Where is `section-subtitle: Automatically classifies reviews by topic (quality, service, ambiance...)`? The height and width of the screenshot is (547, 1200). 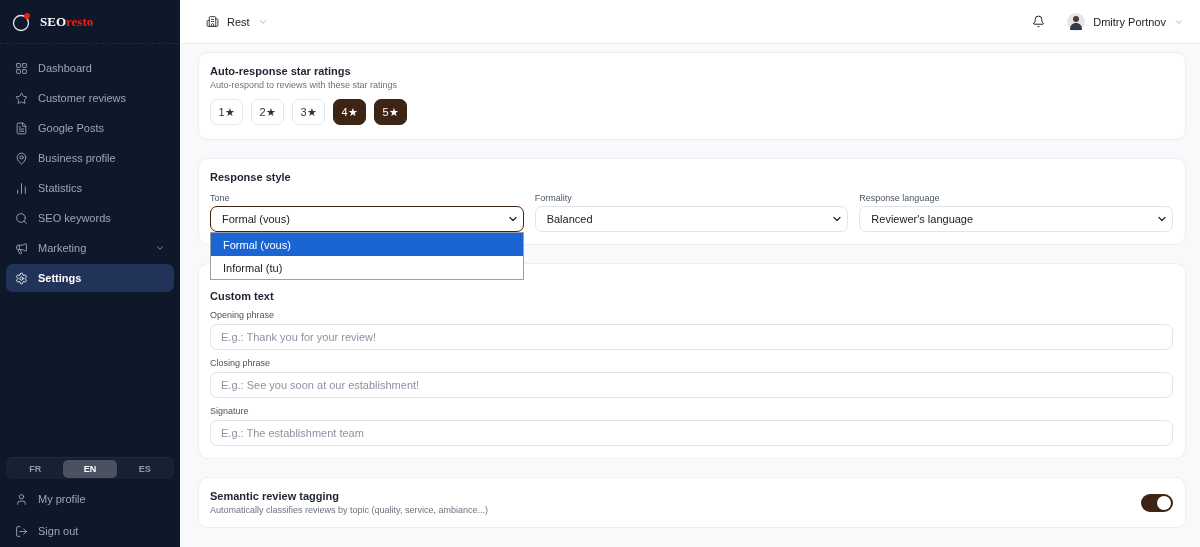
section-subtitle: Automatically classifies reviews by topic (quality, service, ambiance...) is located at coordinates (349, 510).